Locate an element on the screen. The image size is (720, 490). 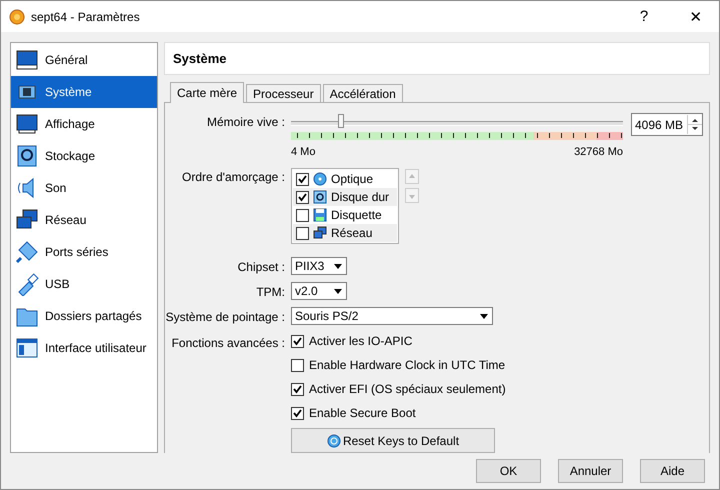
help-button: ? is located at coordinates (644, 16).